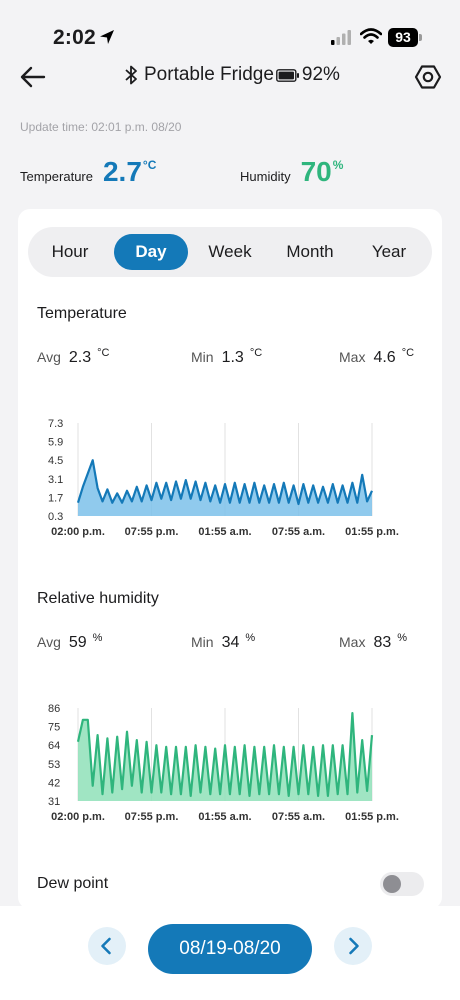 Image resolution: width=460 pixels, height=1000 pixels. Describe the element at coordinates (382, 642) in the screenshot. I see `max-value: 83` at that location.